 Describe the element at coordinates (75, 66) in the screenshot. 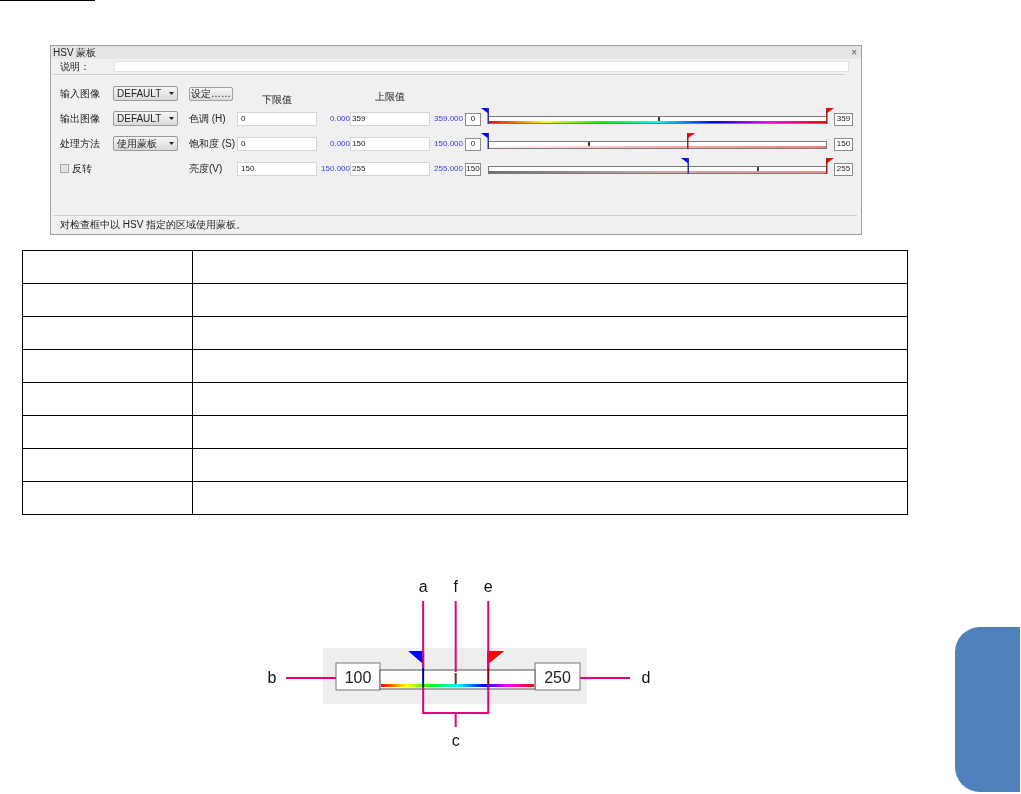

I see `field-label: 说明：` at that location.